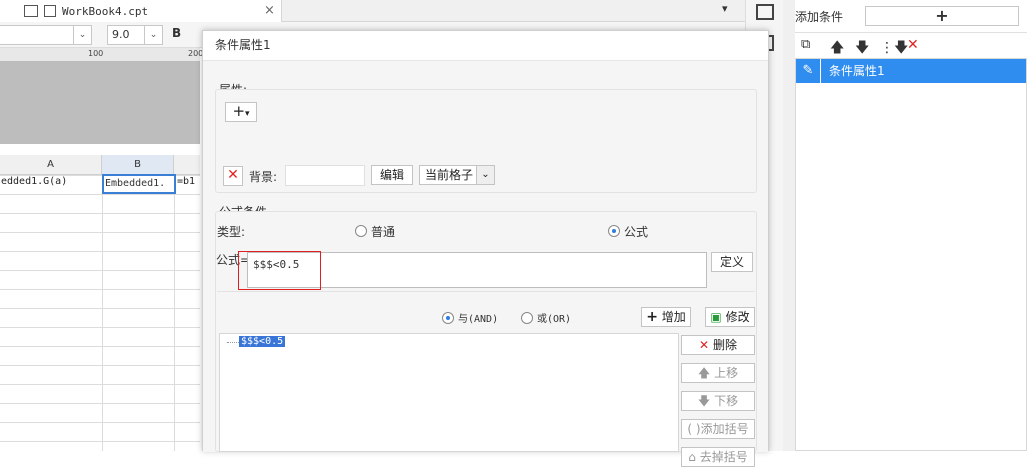 The width and height of the screenshot is (1027, 467). What do you see at coordinates (34, 181) in the screenshot?
I see `cell-a1: edded1.G(a)` at bounding box center [34, 181].